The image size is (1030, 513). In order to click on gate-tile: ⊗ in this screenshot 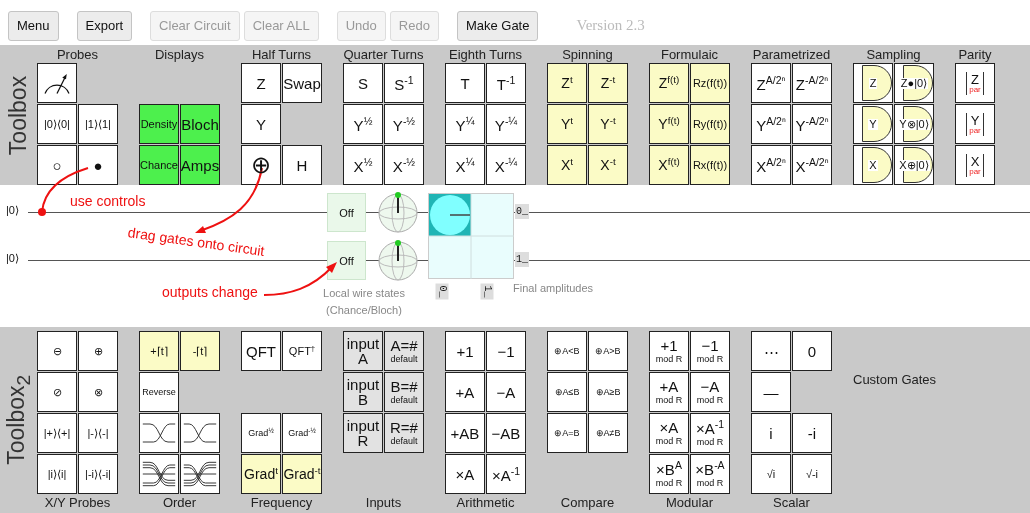, I will do `click(98, 392)`.